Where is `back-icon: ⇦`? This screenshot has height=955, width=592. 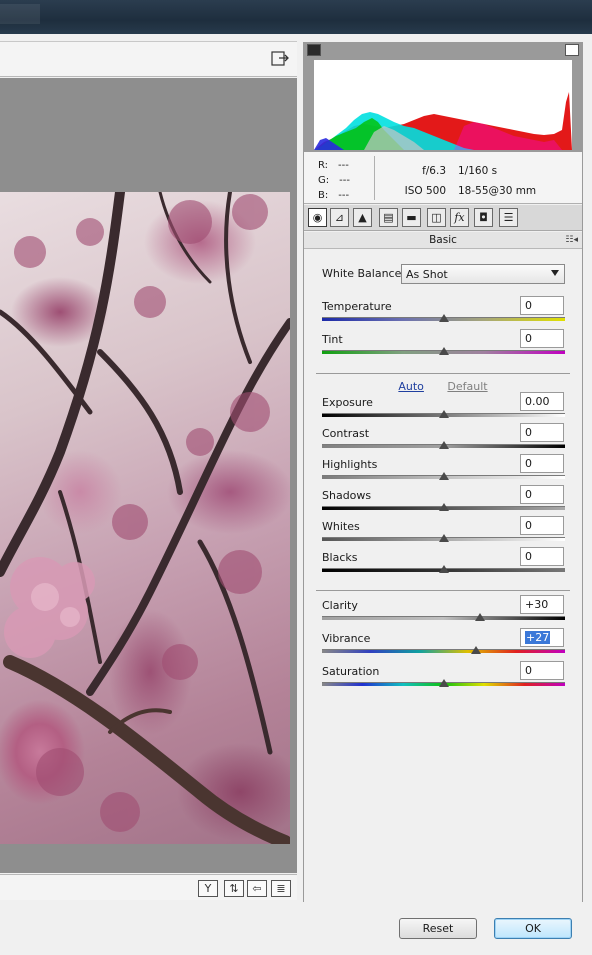
back-icon: ⇦ is located at coordinates (257, 888).